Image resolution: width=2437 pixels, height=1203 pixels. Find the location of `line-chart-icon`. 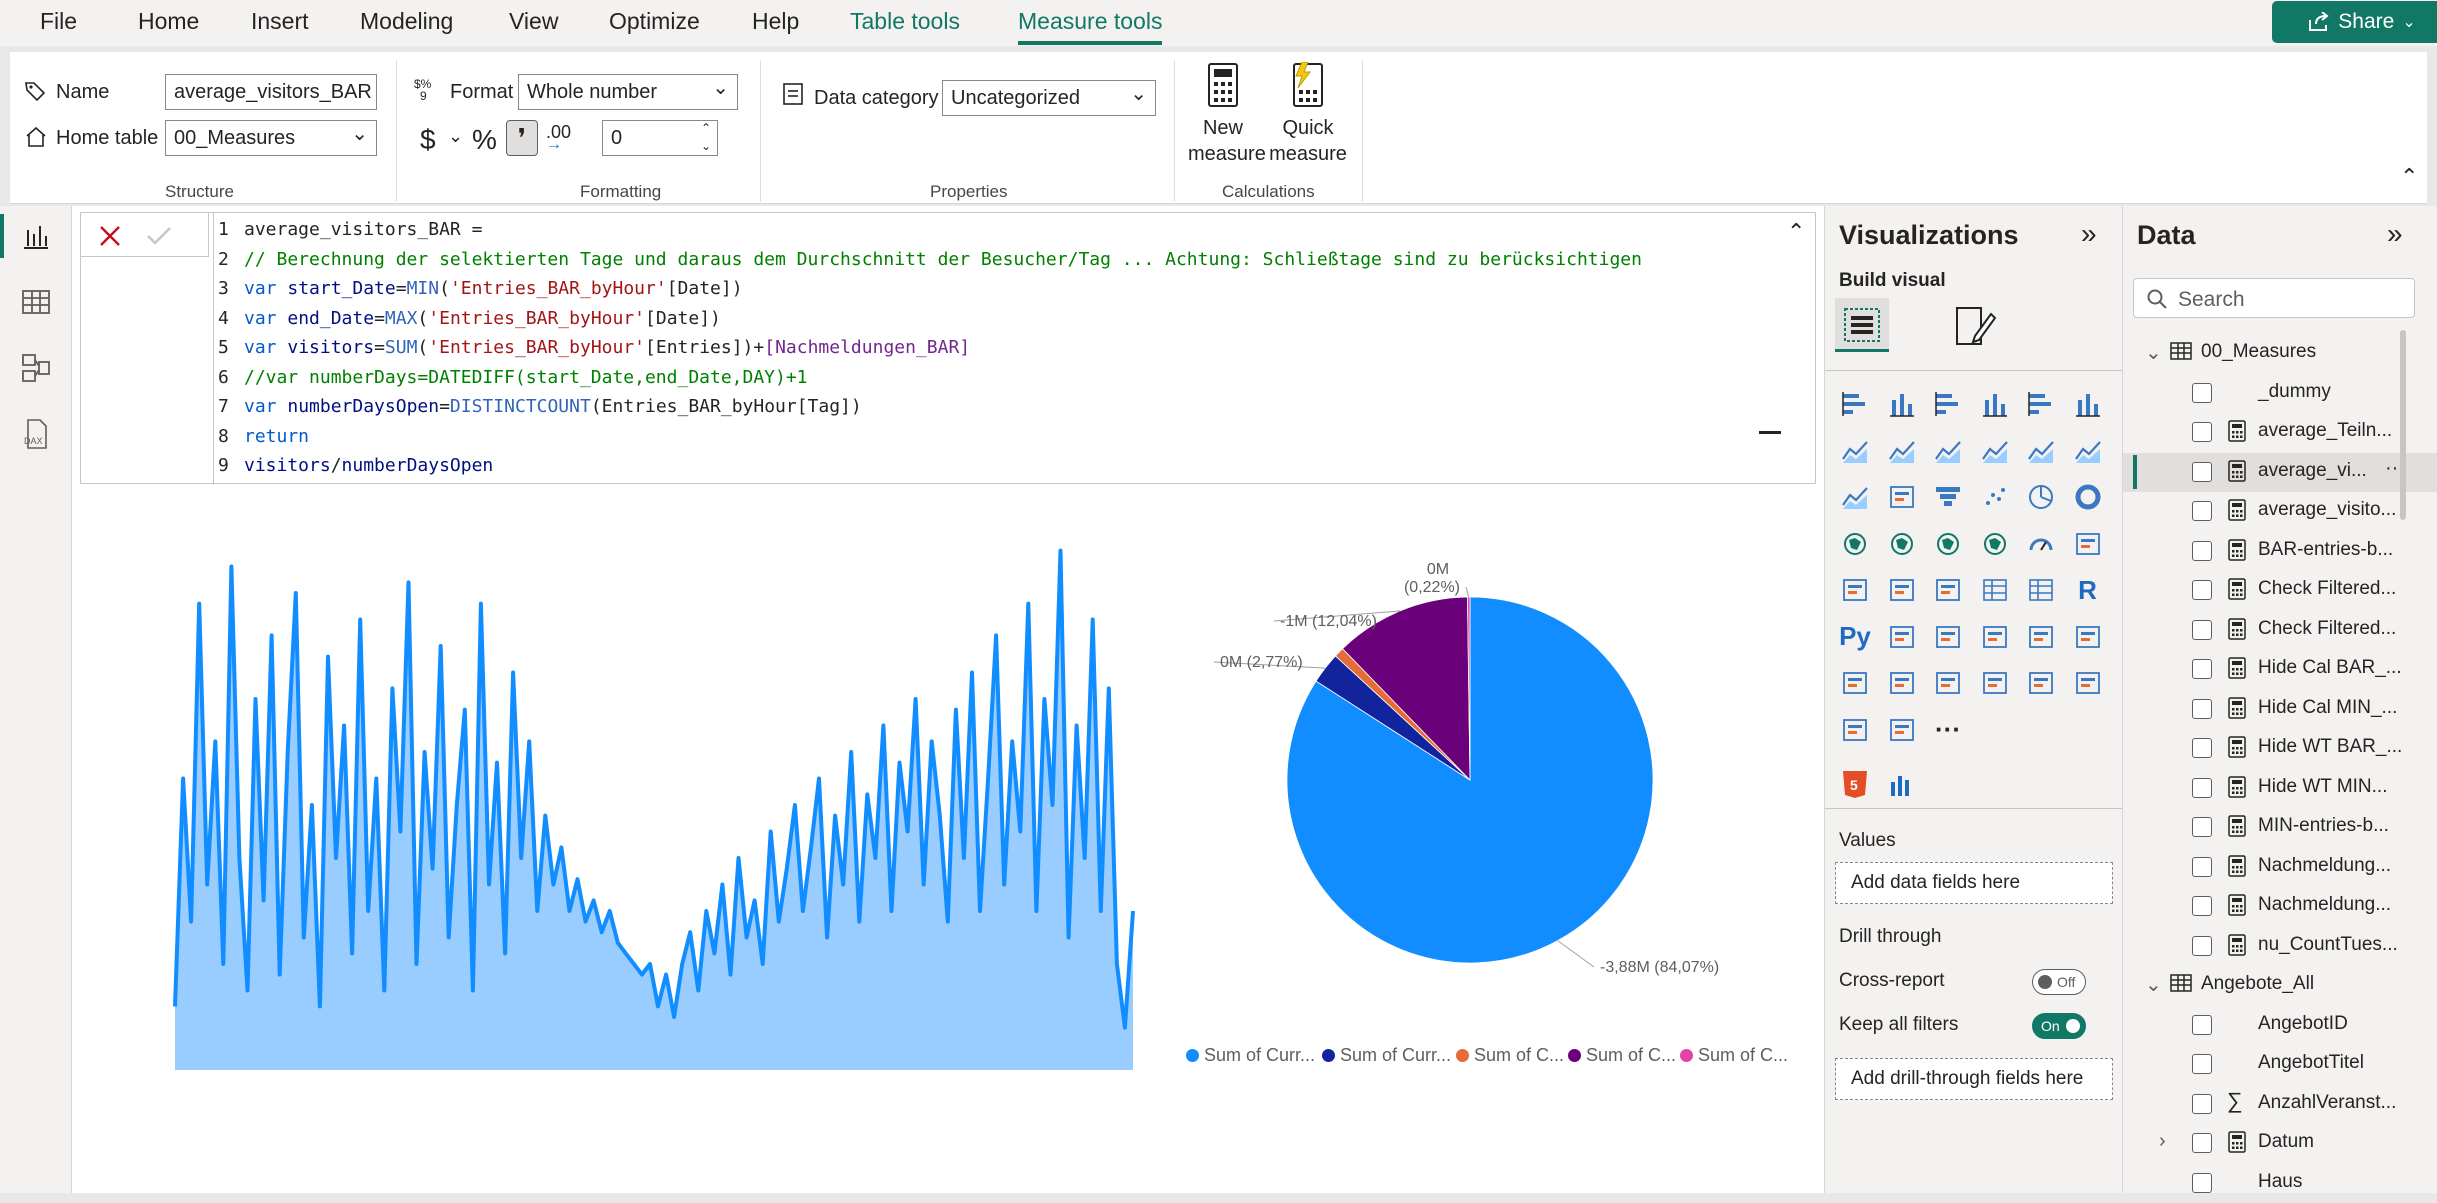

line-chart-icon is located at coordinates (1855, 451).